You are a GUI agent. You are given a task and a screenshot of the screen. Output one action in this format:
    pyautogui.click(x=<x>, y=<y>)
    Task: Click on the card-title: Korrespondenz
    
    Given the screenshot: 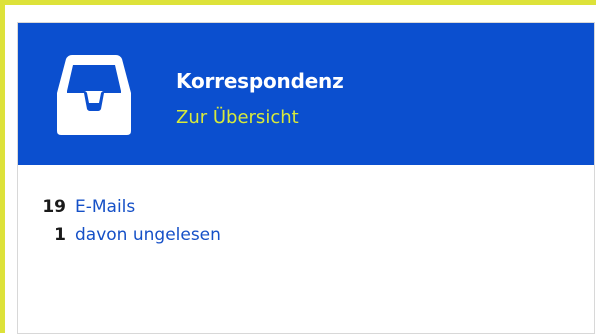 What is the action you would take?
    pyautogui.click(x=260, y=81)
    